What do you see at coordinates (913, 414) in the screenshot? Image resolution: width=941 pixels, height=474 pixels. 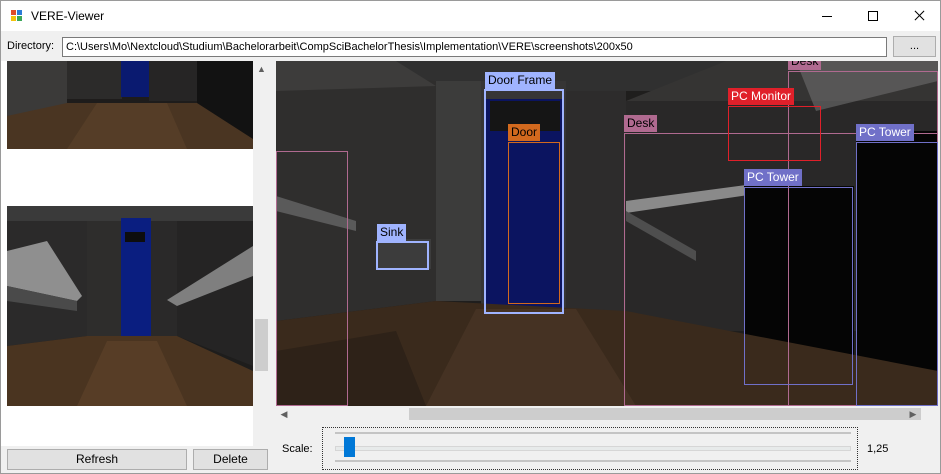 I see `scroll-right-icon: ▶` at bounding box center [913, 414].